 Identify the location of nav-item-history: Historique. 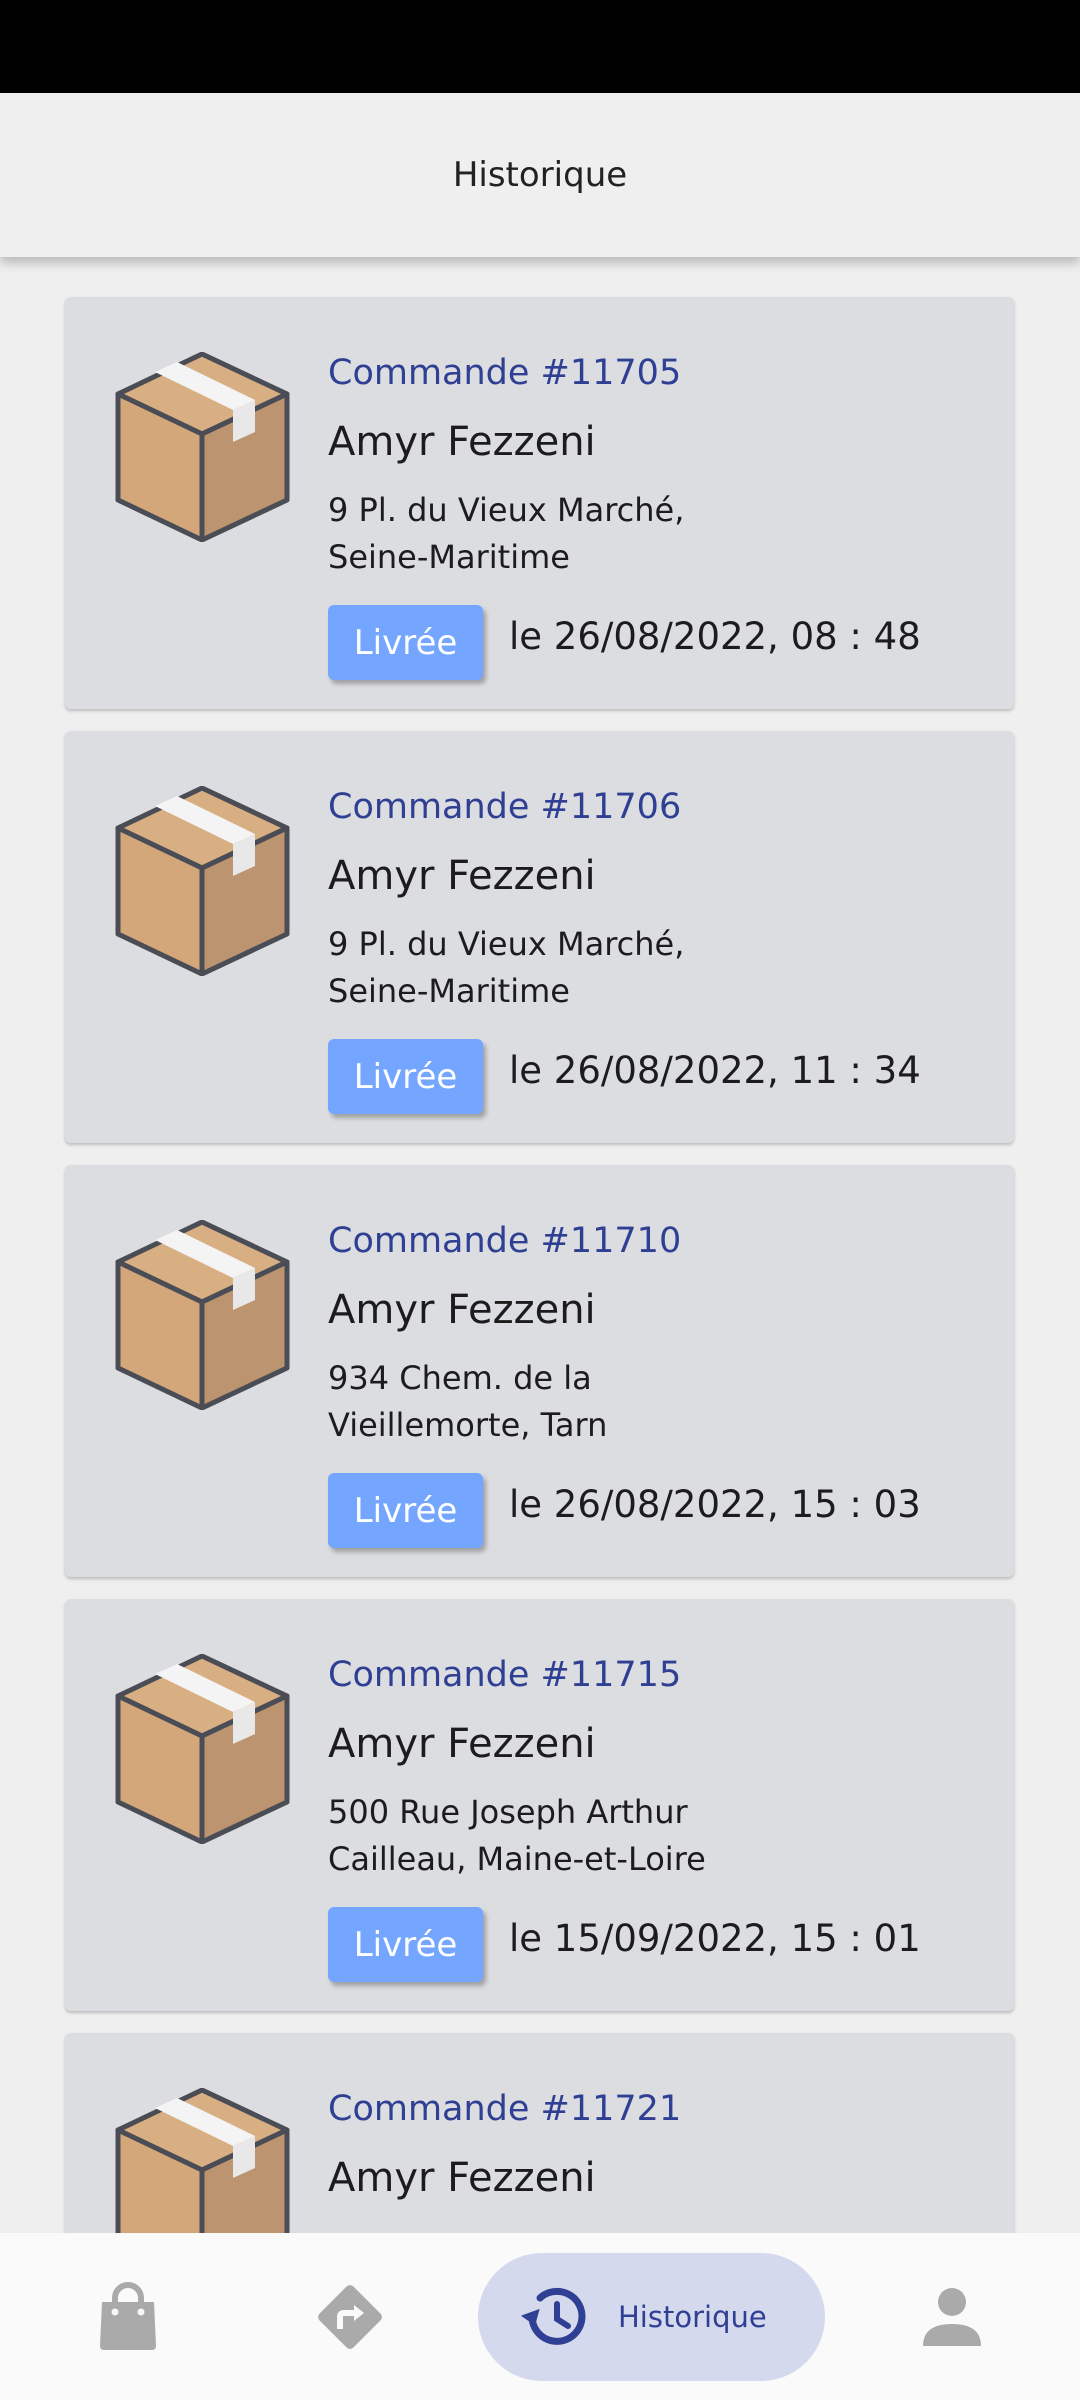
(651, 2317).